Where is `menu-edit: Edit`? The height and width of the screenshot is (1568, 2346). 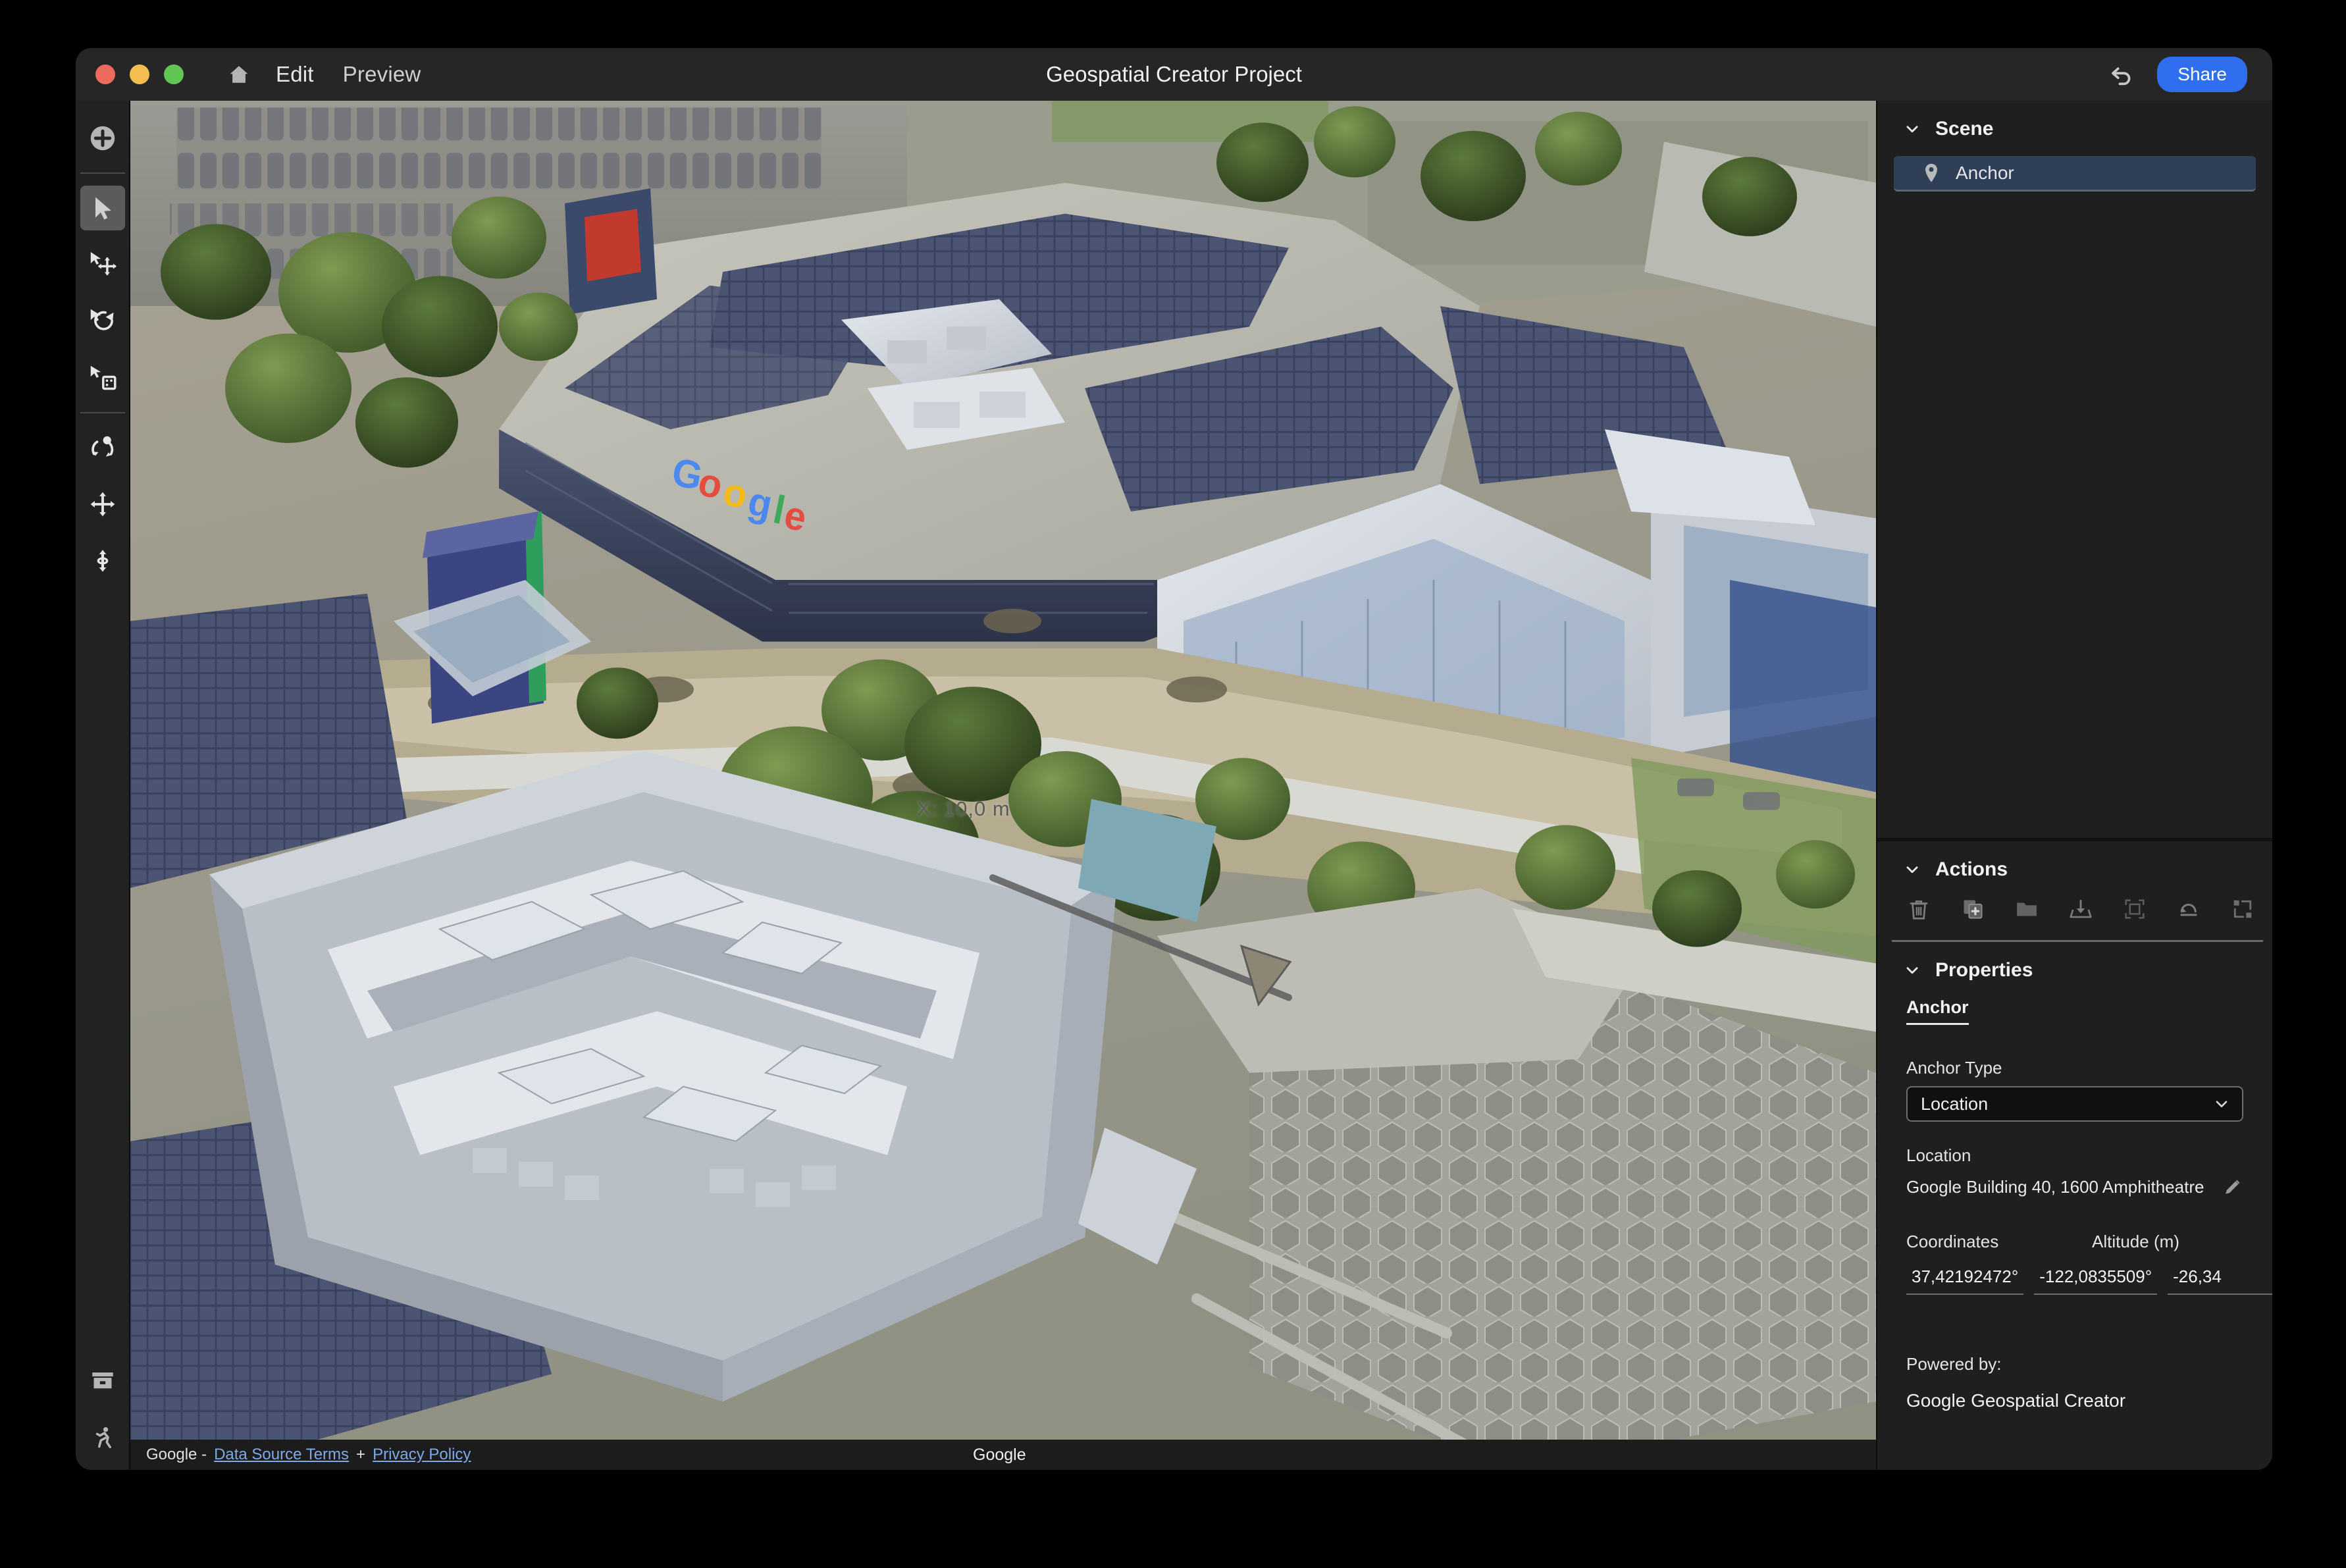 menu-edit: Edit is located at coordinates (295, 74).